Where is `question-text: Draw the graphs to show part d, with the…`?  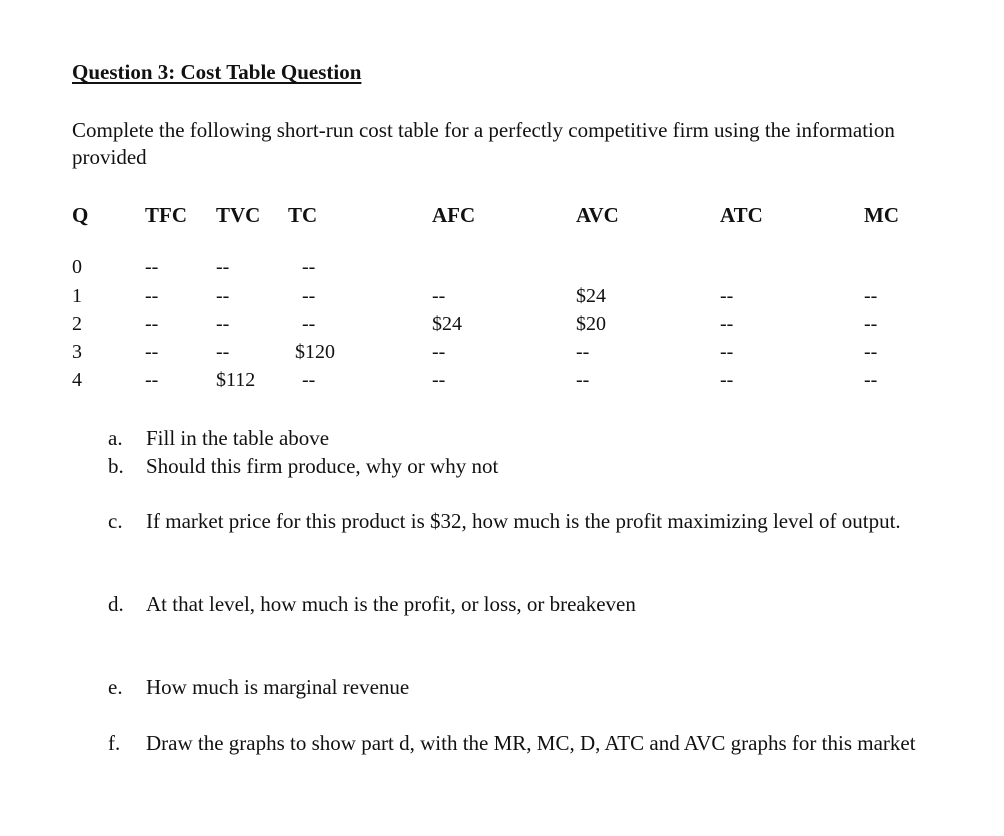 question-text: Draw the graphs to show part d, with the… is located at coordinates (531, 743).